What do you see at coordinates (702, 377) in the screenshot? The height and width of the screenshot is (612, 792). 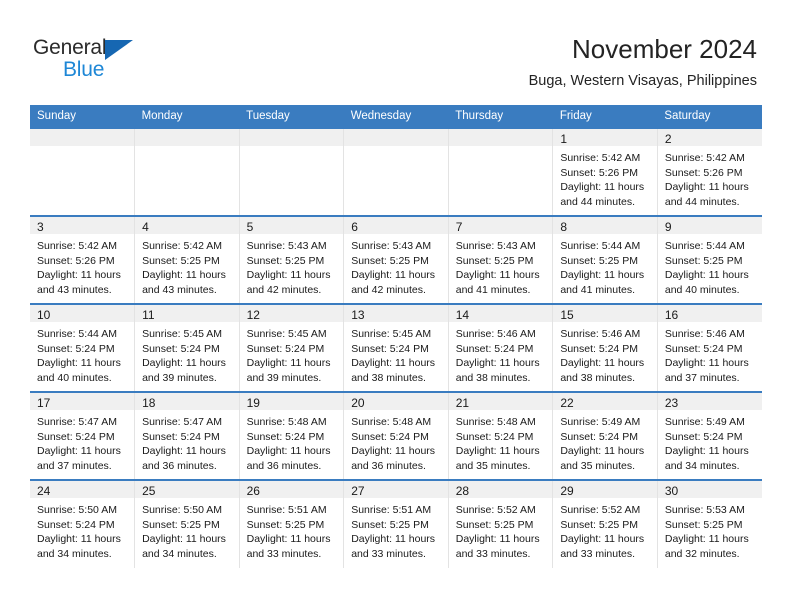 I see `day-detail-line: and 37 minutes.` at bounding box center [702, 377].